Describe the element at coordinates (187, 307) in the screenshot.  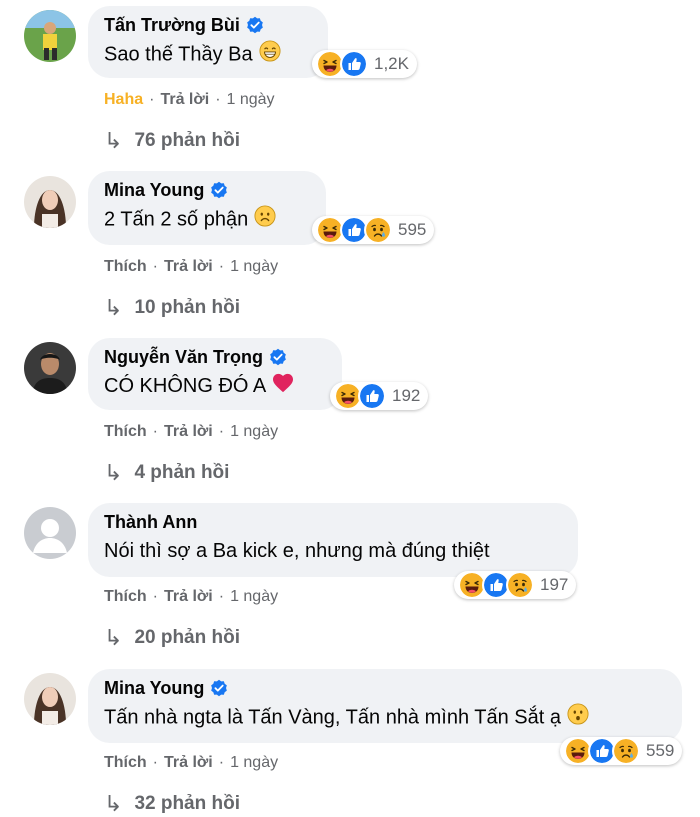
I see `replies-count: 10 phản hồi` at that location.